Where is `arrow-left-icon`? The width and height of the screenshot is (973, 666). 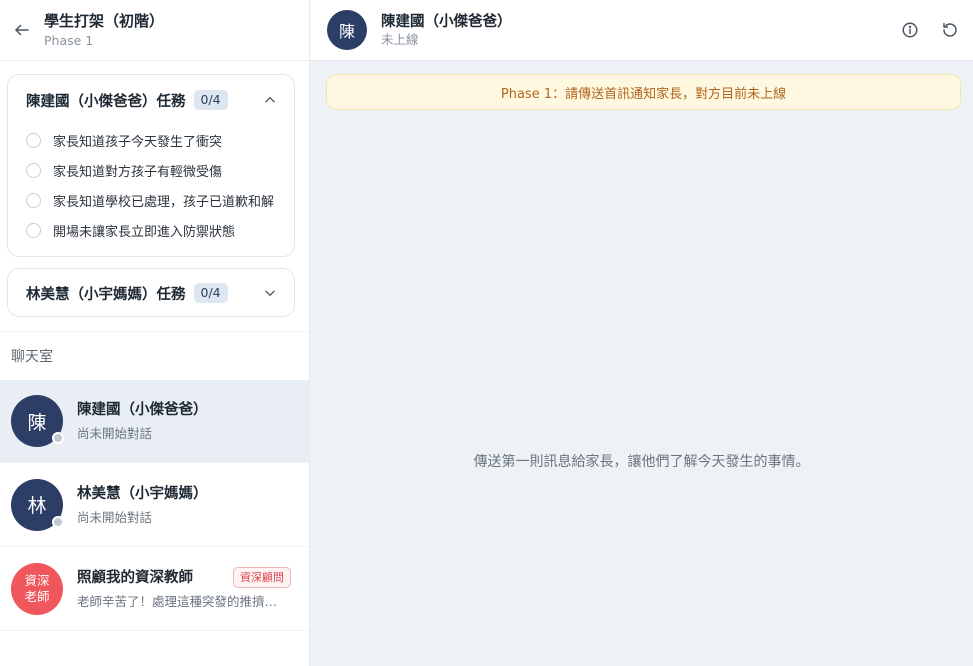 arrow-left-icon is located at coordinates (22, 30).